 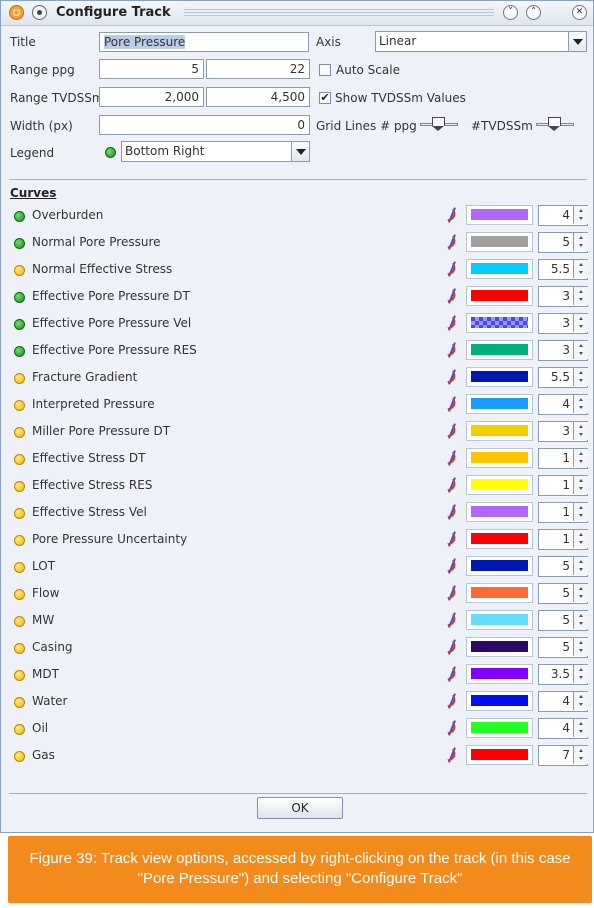 What do you see at coordinates (533, 12) in the screenshot?
I see `expand-icon: ˄` at bounding box center [533, 12].